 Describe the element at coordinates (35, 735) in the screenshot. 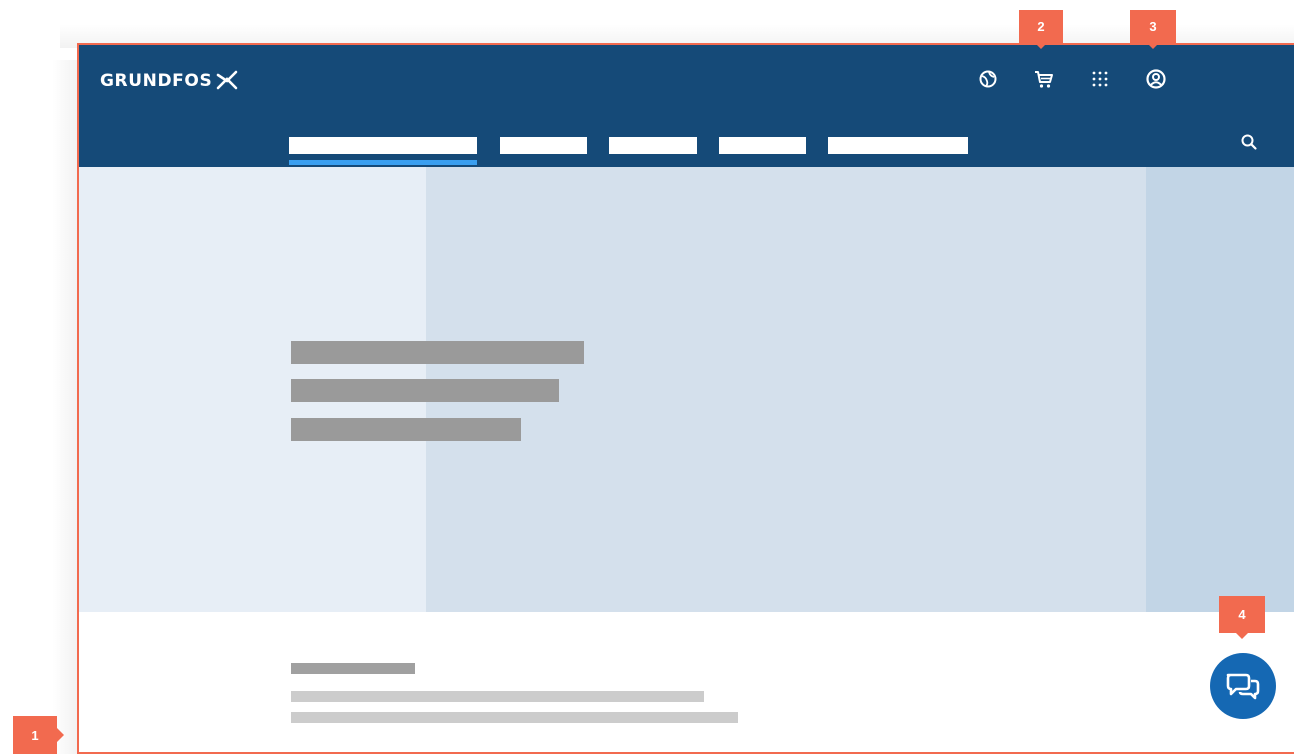

I see `marker-label: 1` at that location.